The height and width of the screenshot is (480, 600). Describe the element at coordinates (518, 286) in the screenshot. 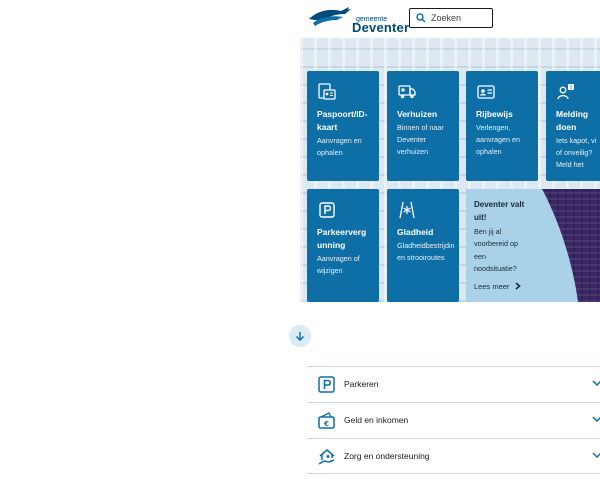

I see `chevron-right-icon` at that location.